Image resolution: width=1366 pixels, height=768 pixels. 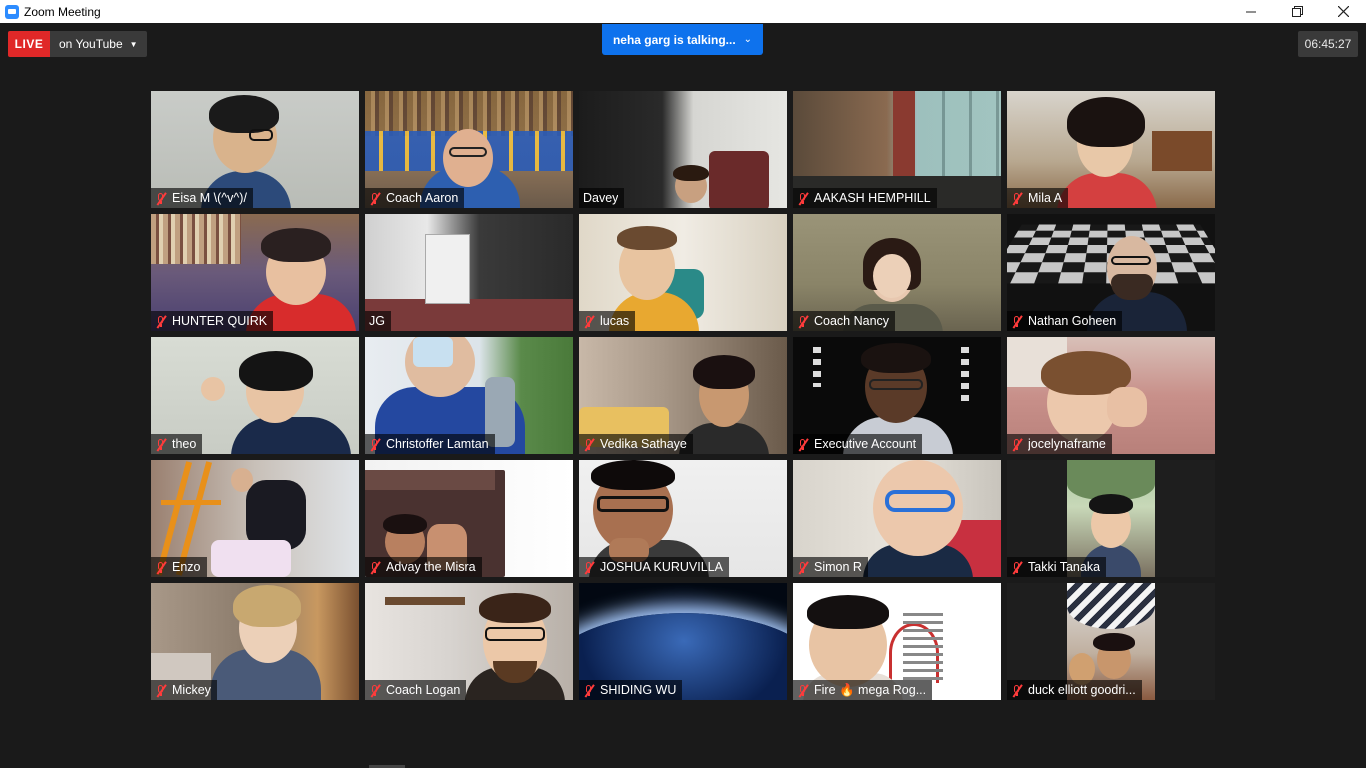 What do you see at coordinates (683, 518) in the screenshot?
I see `participant-tile: JOSHUA KURUVILLA` at bounding box center [683, 518].